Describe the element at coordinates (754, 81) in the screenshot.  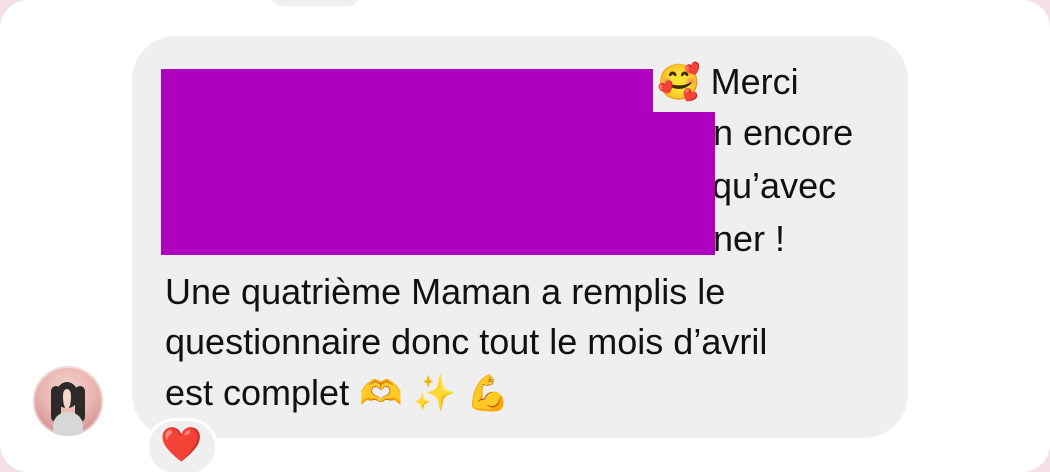
I see `message-line-1-text: Merci` at that location.